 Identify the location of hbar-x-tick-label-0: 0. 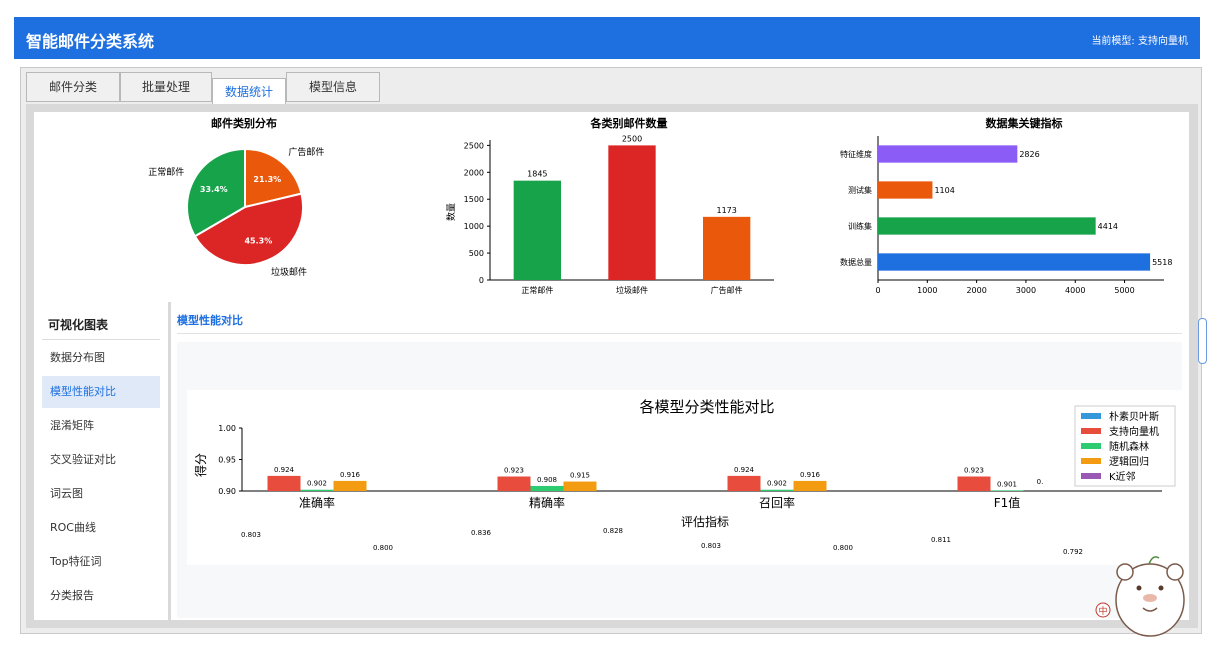
(877, 290).